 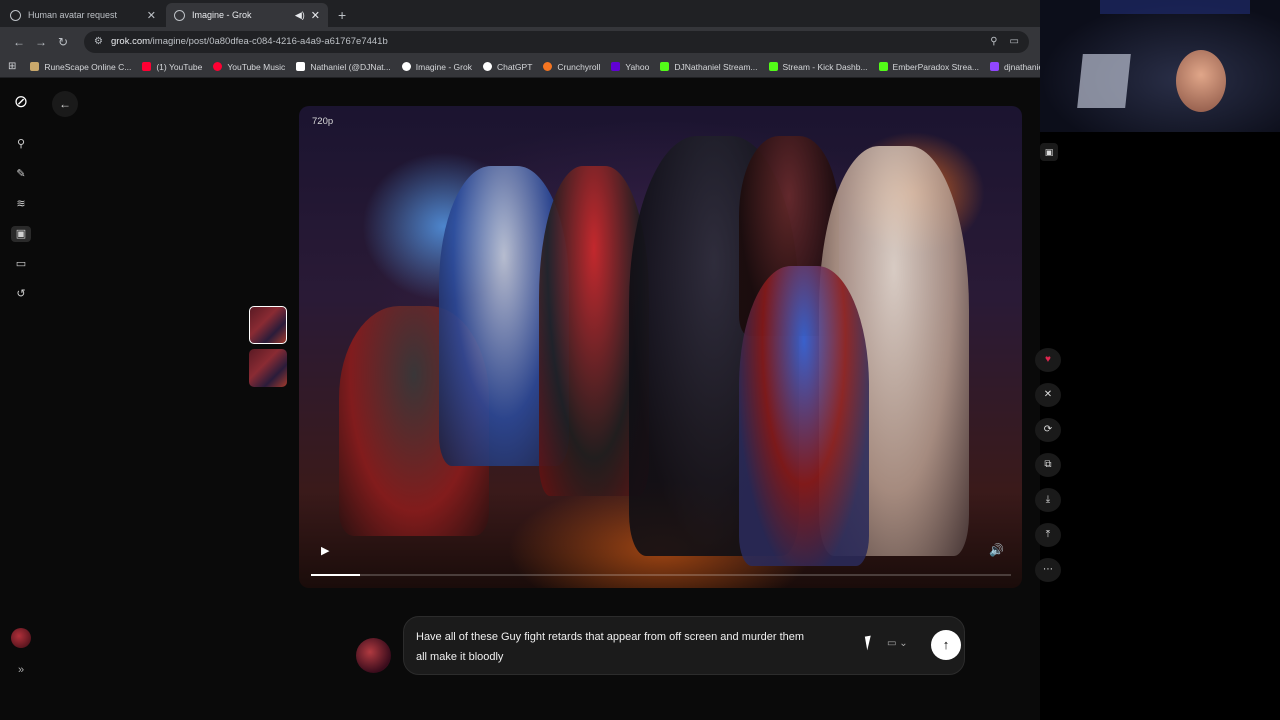 What do you see at coordinates (946, 645) in the screenshot?
I see `send-button: ↑` at bounding box center [946, 645].